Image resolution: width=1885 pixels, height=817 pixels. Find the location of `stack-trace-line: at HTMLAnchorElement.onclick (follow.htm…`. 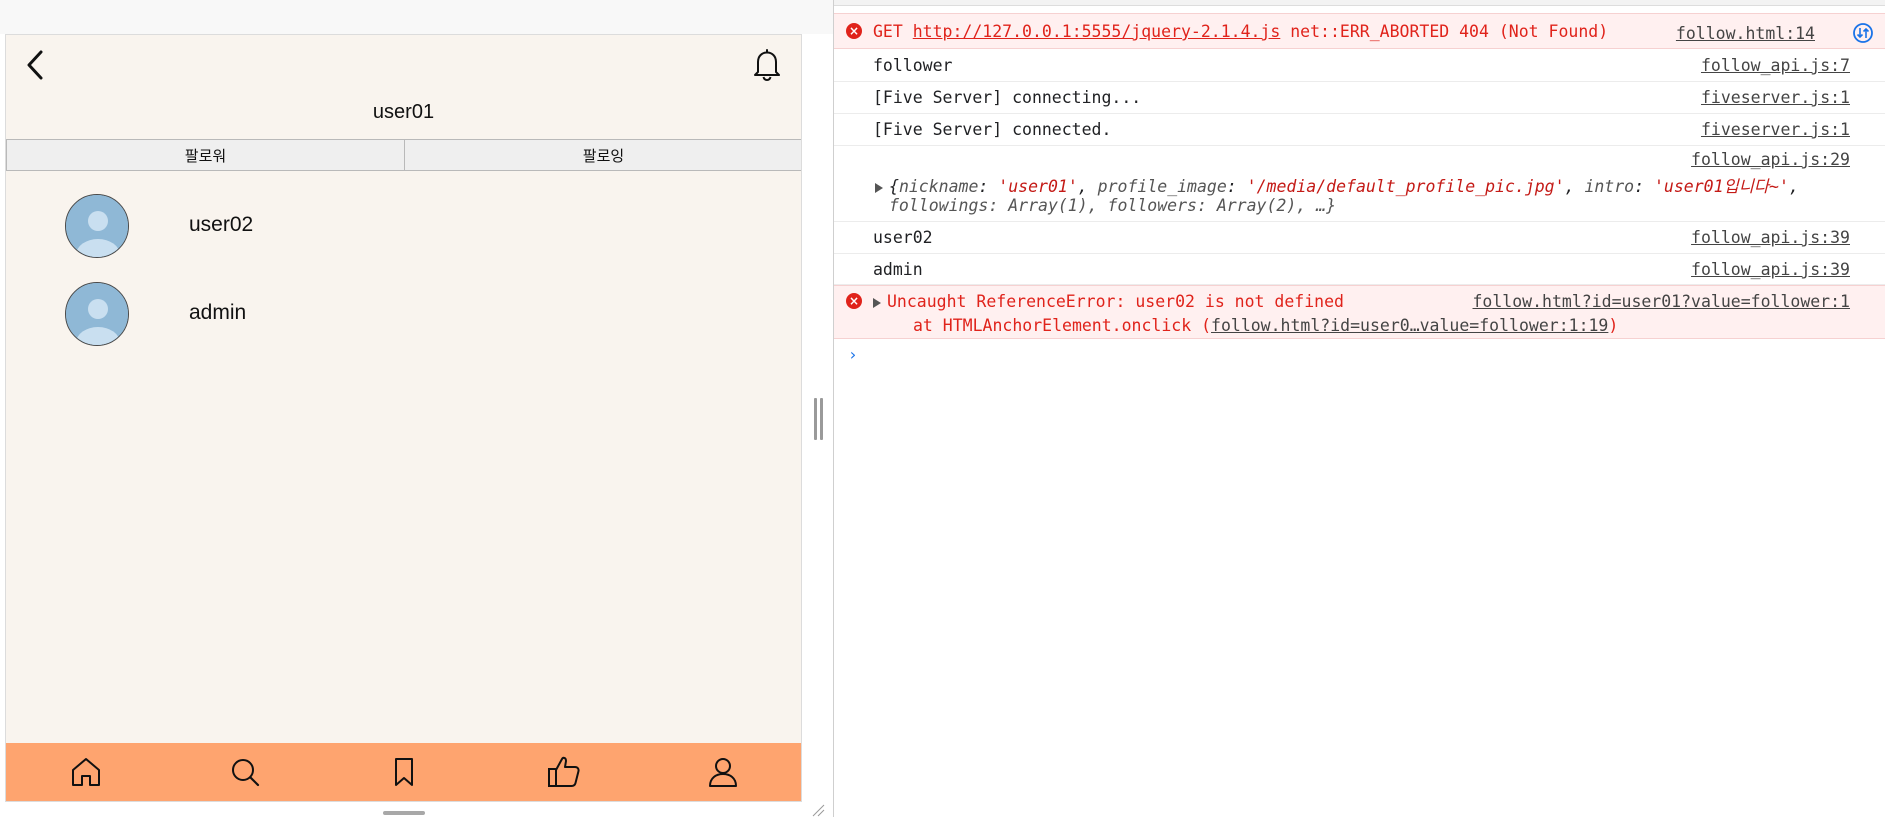

stack-trace-line: at HTMLAnchorElement.onclick (follow.htm… is located at coordinates (1266, 325).